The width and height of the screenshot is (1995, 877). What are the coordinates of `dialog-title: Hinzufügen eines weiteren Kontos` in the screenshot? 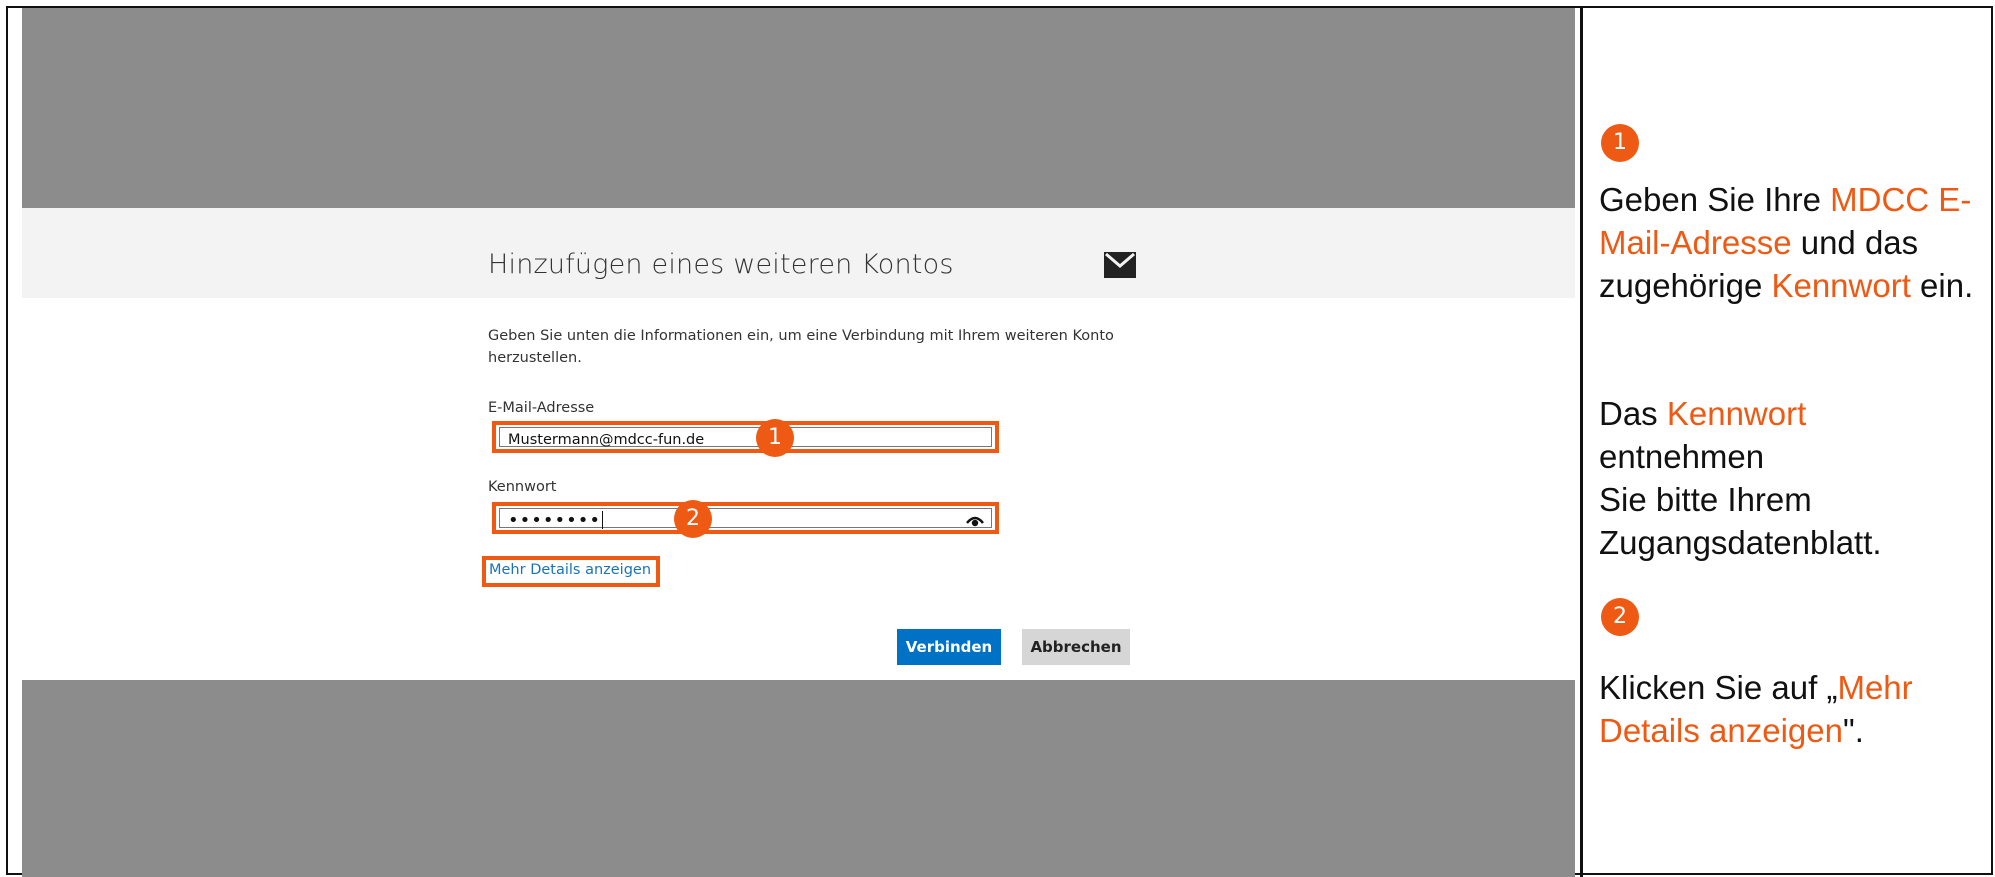 It's located at (721, 264).